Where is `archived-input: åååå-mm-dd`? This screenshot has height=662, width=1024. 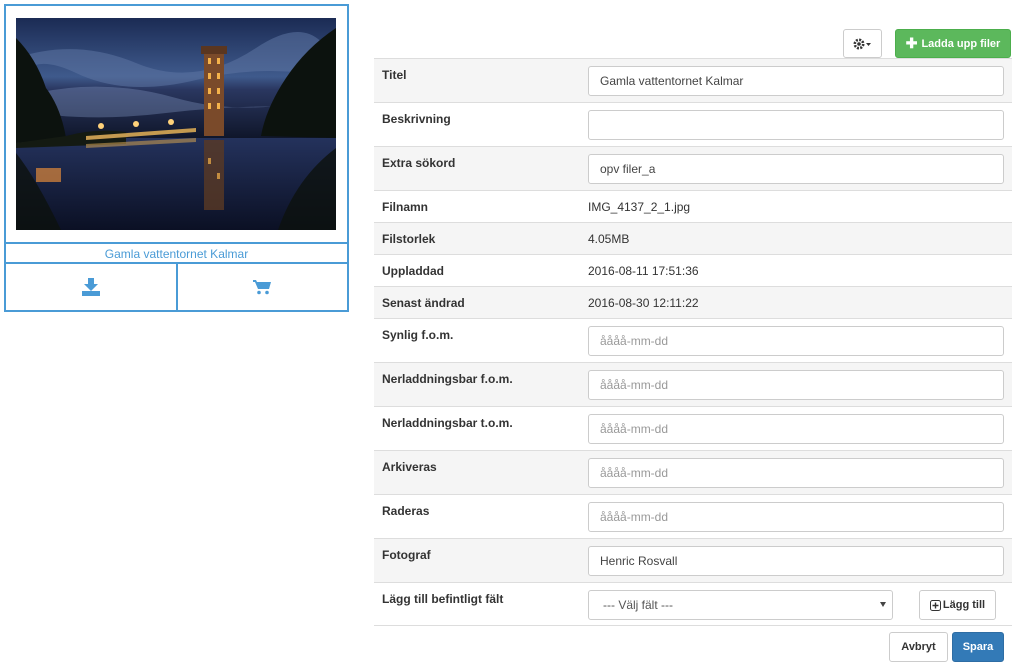
archived-input: åååå-mm-dd is located at coordinates (796, 473).